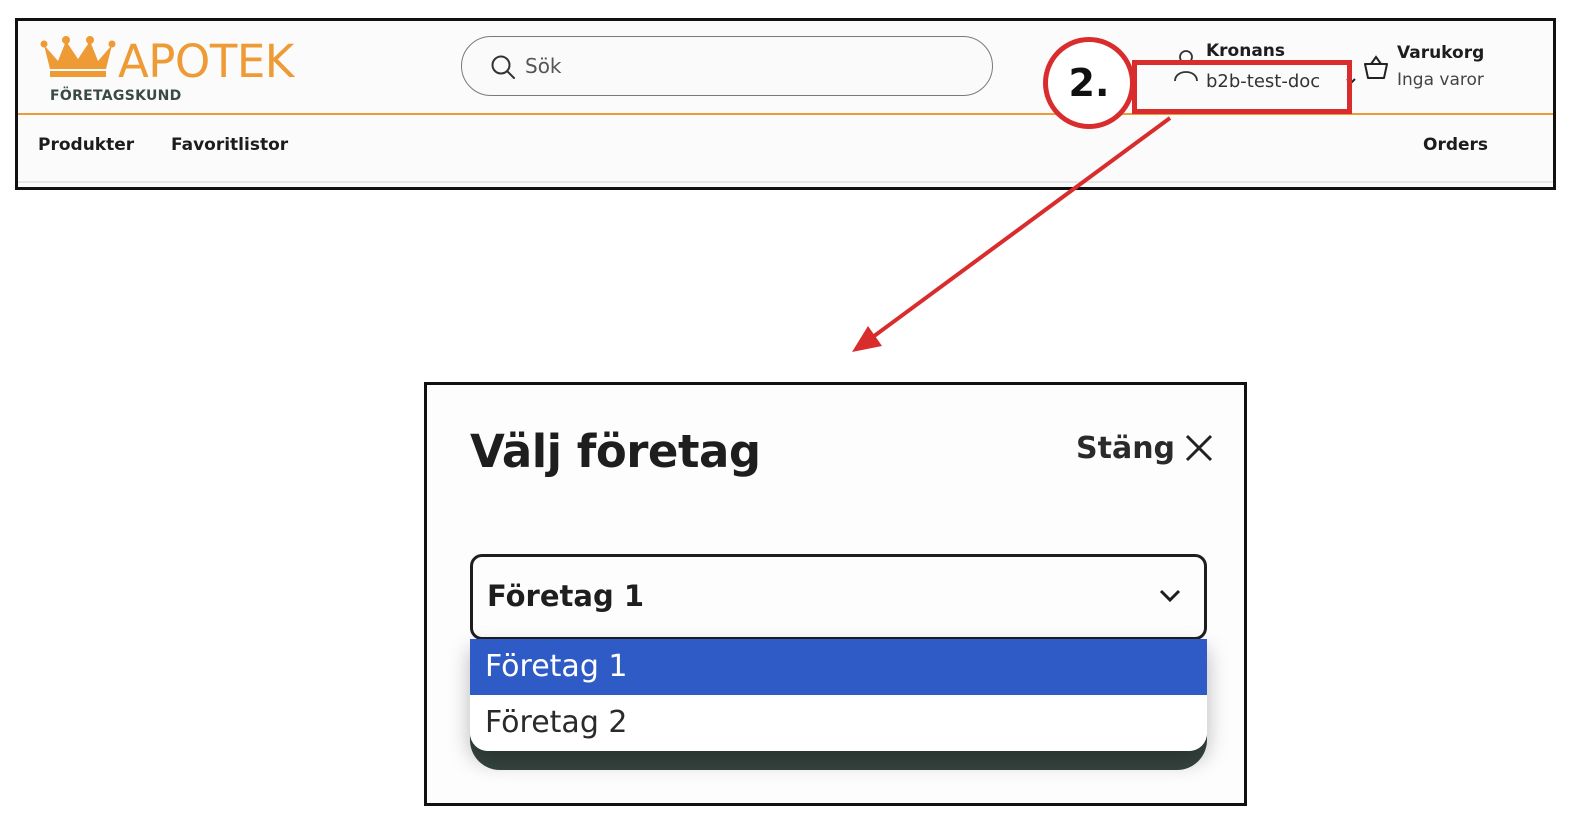 Image resolution: width=1586 pixels, height=826 pixels. Describe the element at coordinates (838, 723) in the screenshot. I see `dropdown-option: Företag 2` at that location.